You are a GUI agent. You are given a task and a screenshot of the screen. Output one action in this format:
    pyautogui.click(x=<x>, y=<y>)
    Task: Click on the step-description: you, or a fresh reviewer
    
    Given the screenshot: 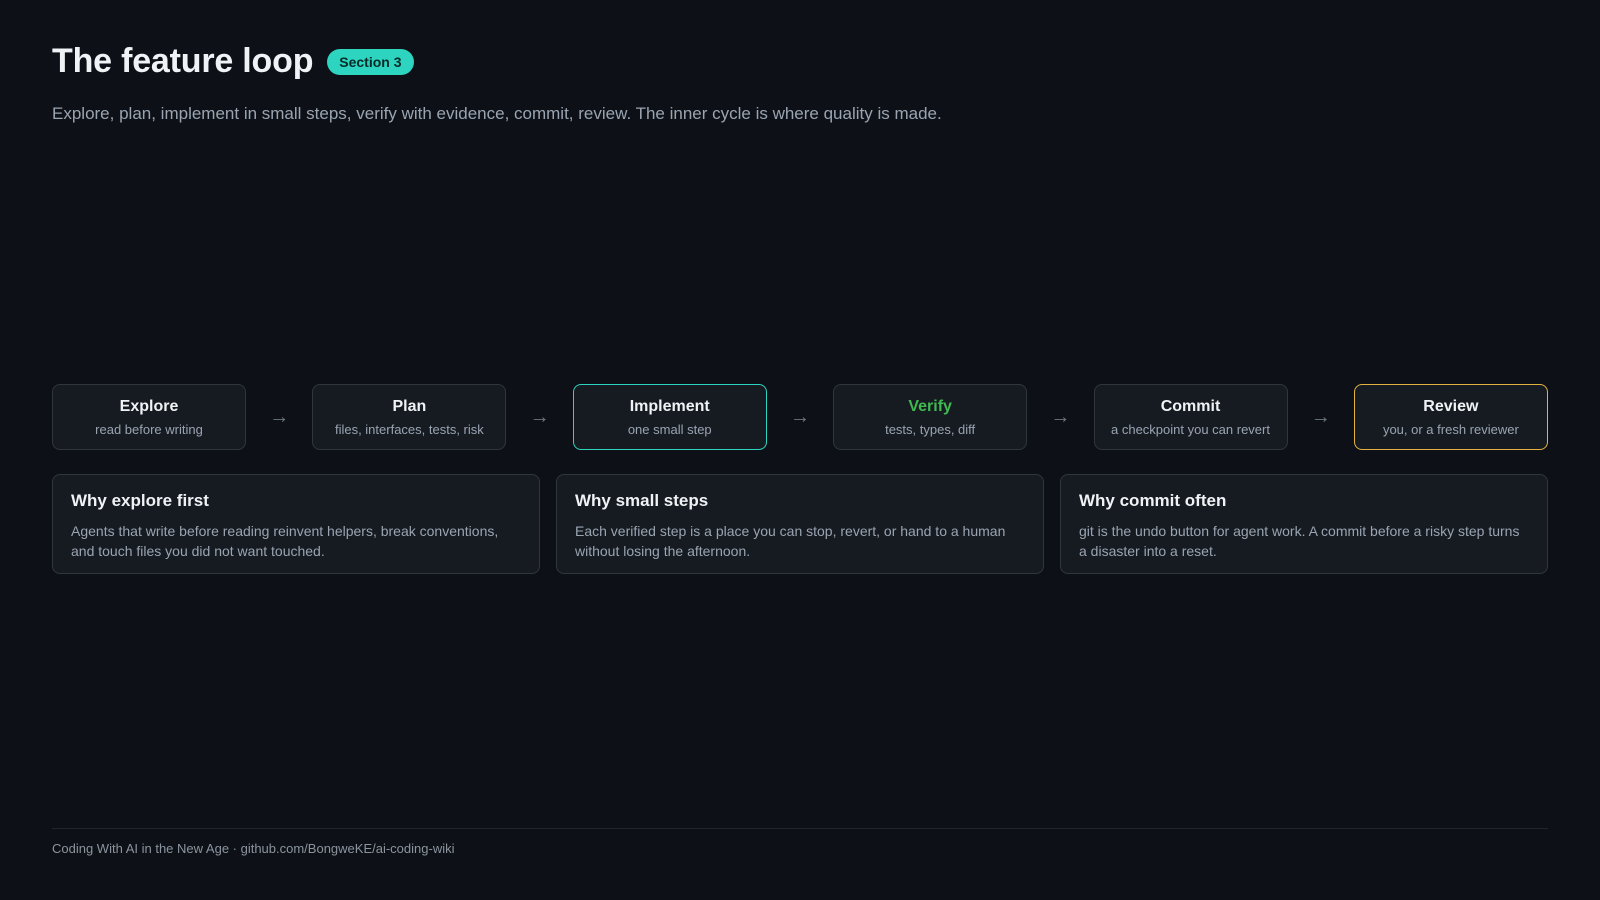 What is the action you would take?
    pyautogui.click(x=1450, y=429)
    